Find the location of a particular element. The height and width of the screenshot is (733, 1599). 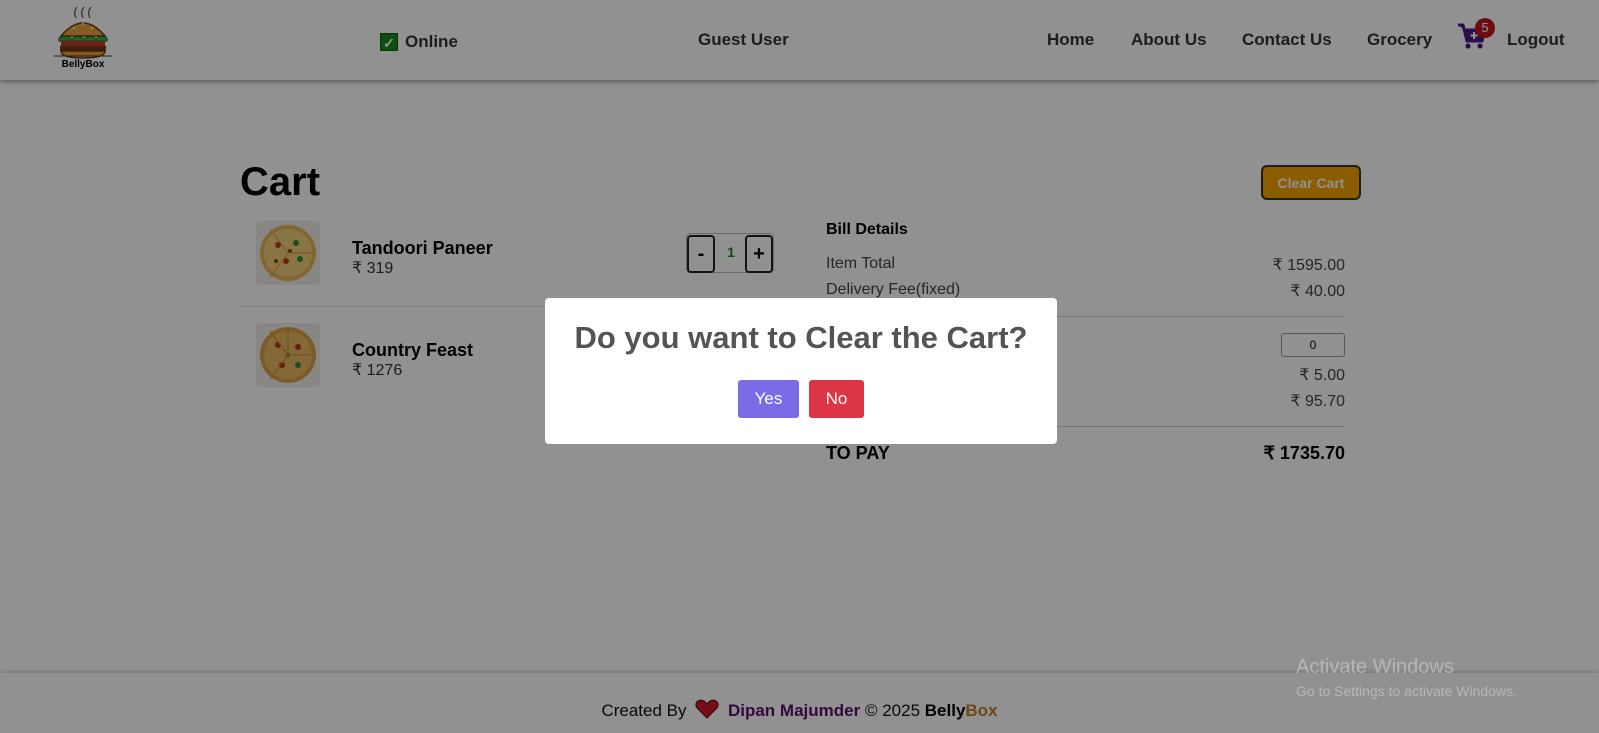

yes-button: Yes is located at coordinates (768, 399).